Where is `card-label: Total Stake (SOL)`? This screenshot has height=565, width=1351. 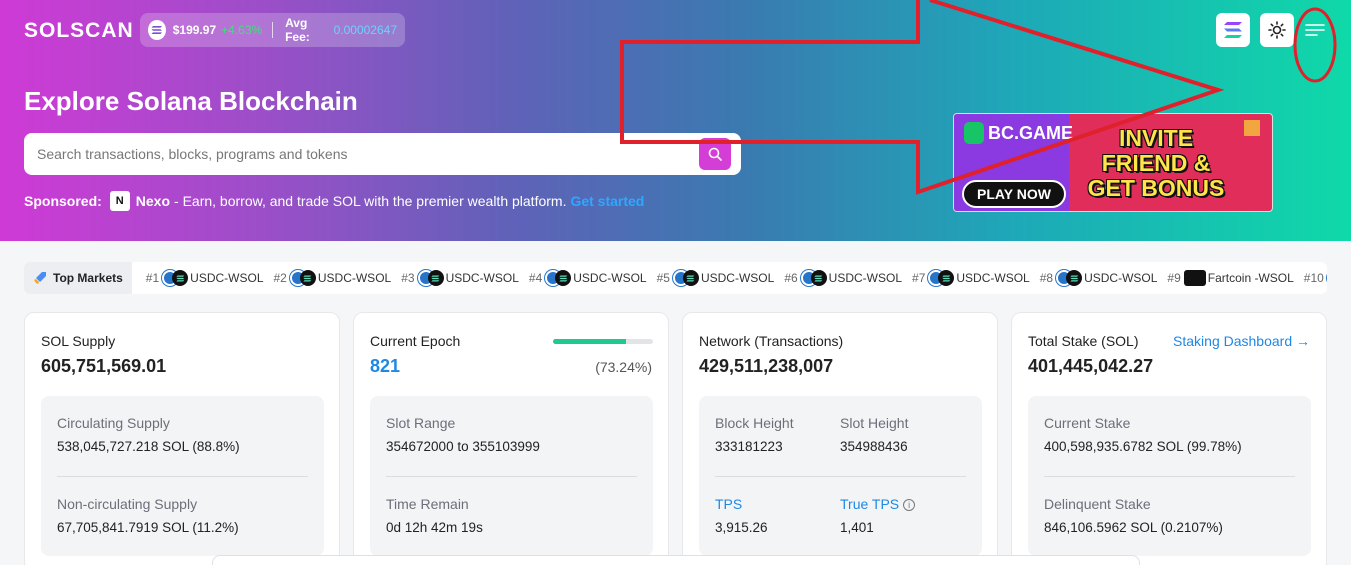 card-label: Total Stake (SOL) is located at coordinates (1083, 341).